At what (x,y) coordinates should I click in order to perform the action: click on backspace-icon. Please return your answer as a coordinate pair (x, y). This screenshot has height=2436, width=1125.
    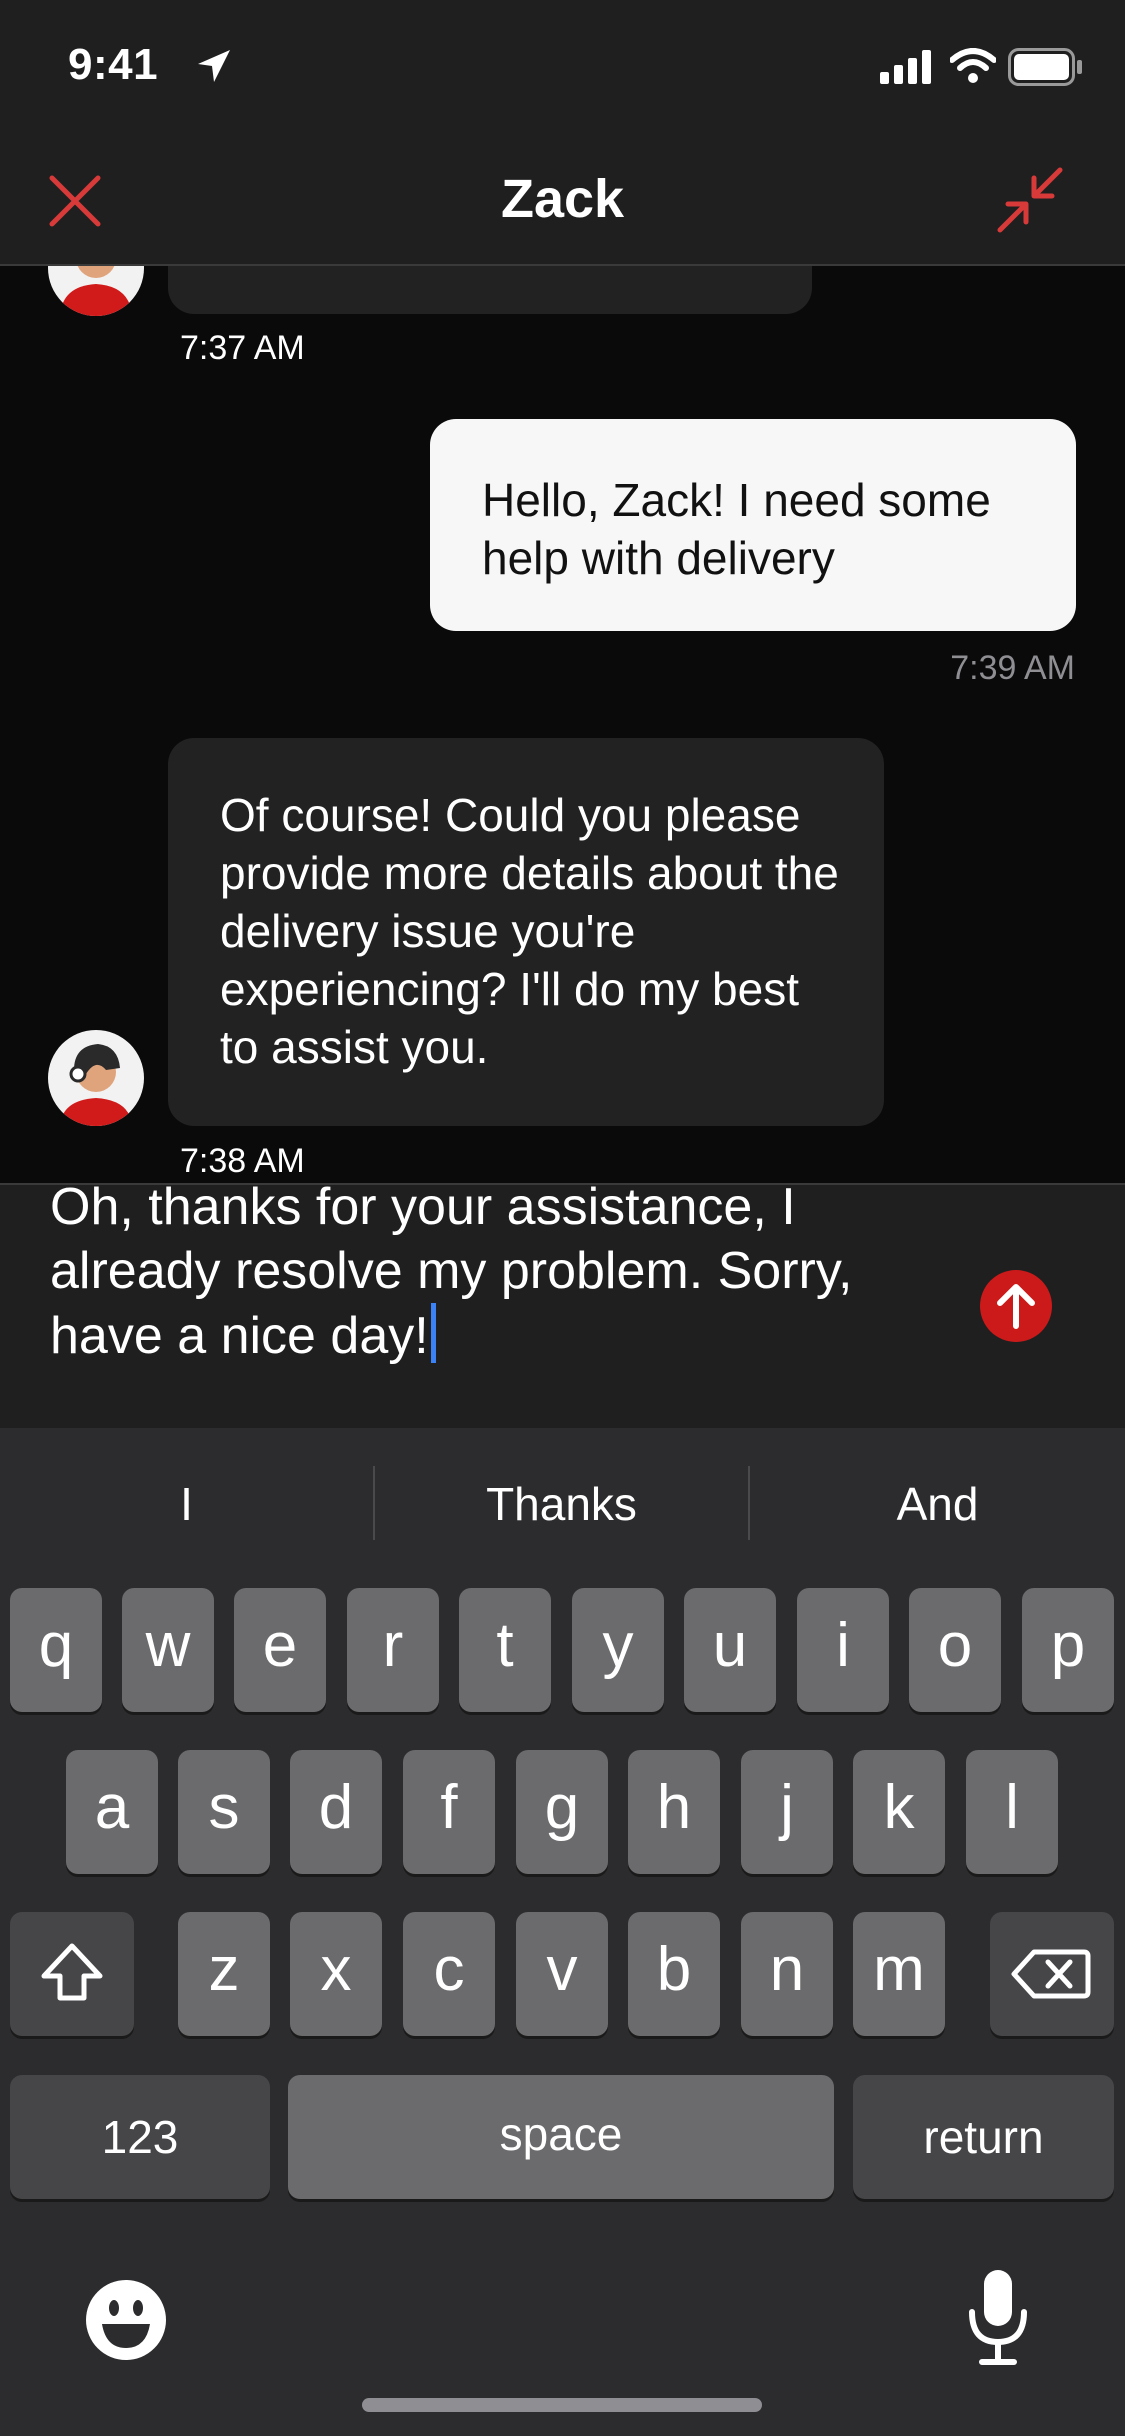
    Looking at the image, I should click on (1051, 1974).